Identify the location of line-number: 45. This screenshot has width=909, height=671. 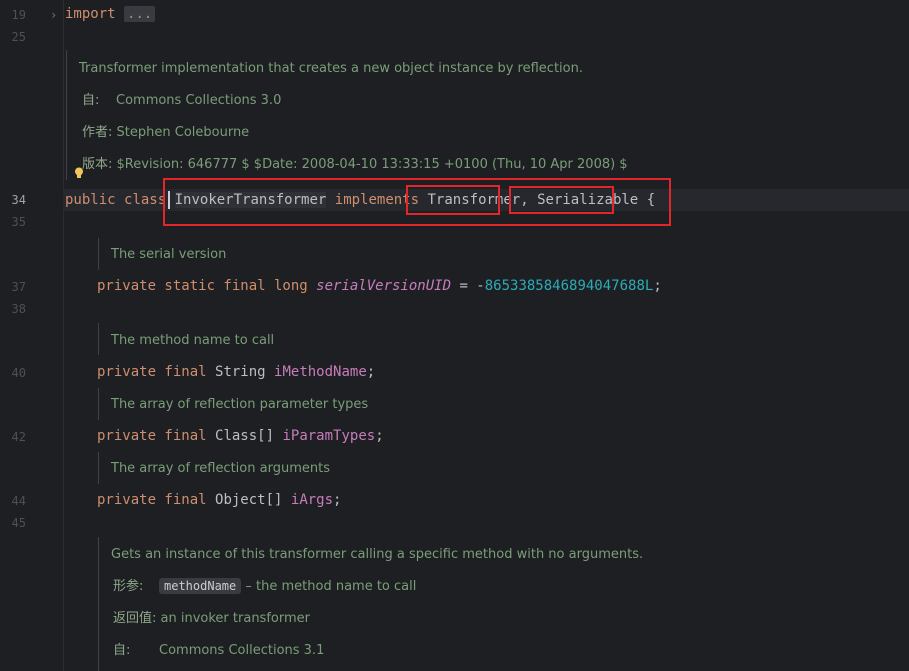
(18, 523).